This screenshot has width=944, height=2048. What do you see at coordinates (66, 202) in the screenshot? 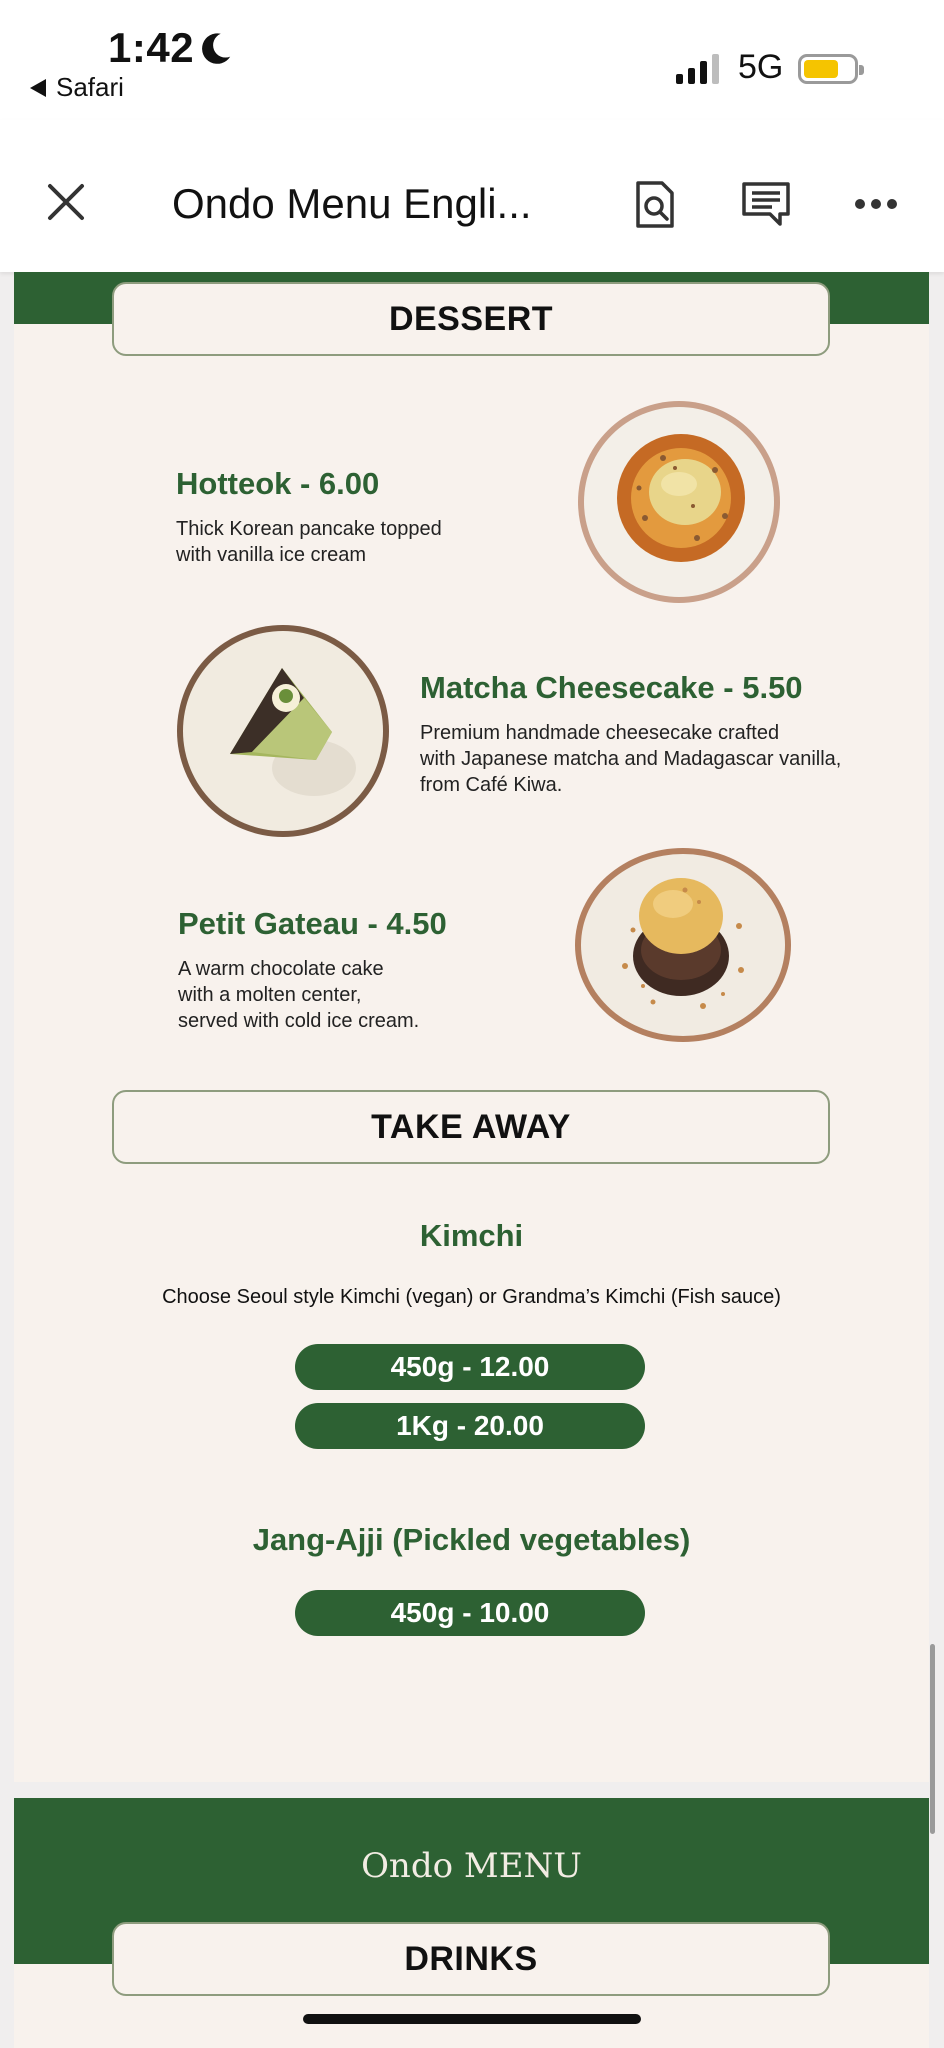
I see `close-icon` at bounding box center [66, 202].